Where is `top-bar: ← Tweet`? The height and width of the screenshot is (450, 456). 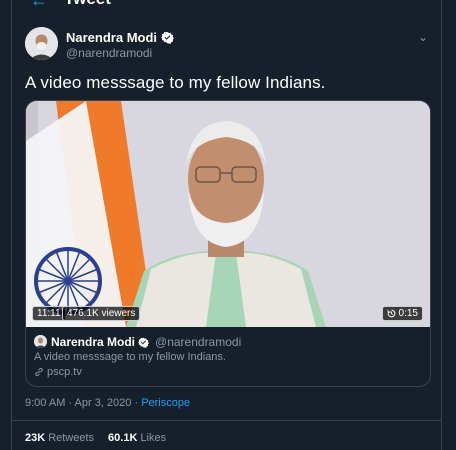 top-bar: ← Tweet is located at coordinates (228, 5).